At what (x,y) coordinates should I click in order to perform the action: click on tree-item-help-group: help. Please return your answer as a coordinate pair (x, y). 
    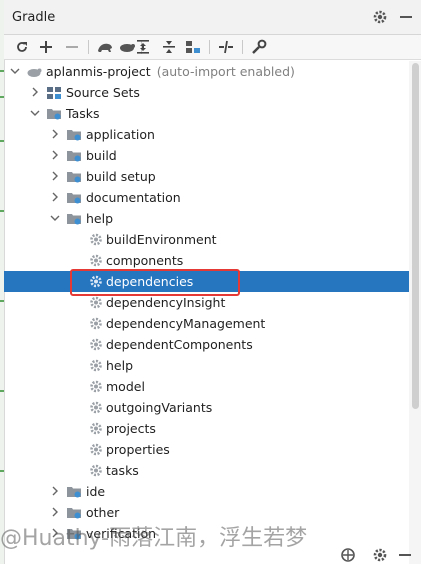
    Looking at the image, I should click on (206, 218).